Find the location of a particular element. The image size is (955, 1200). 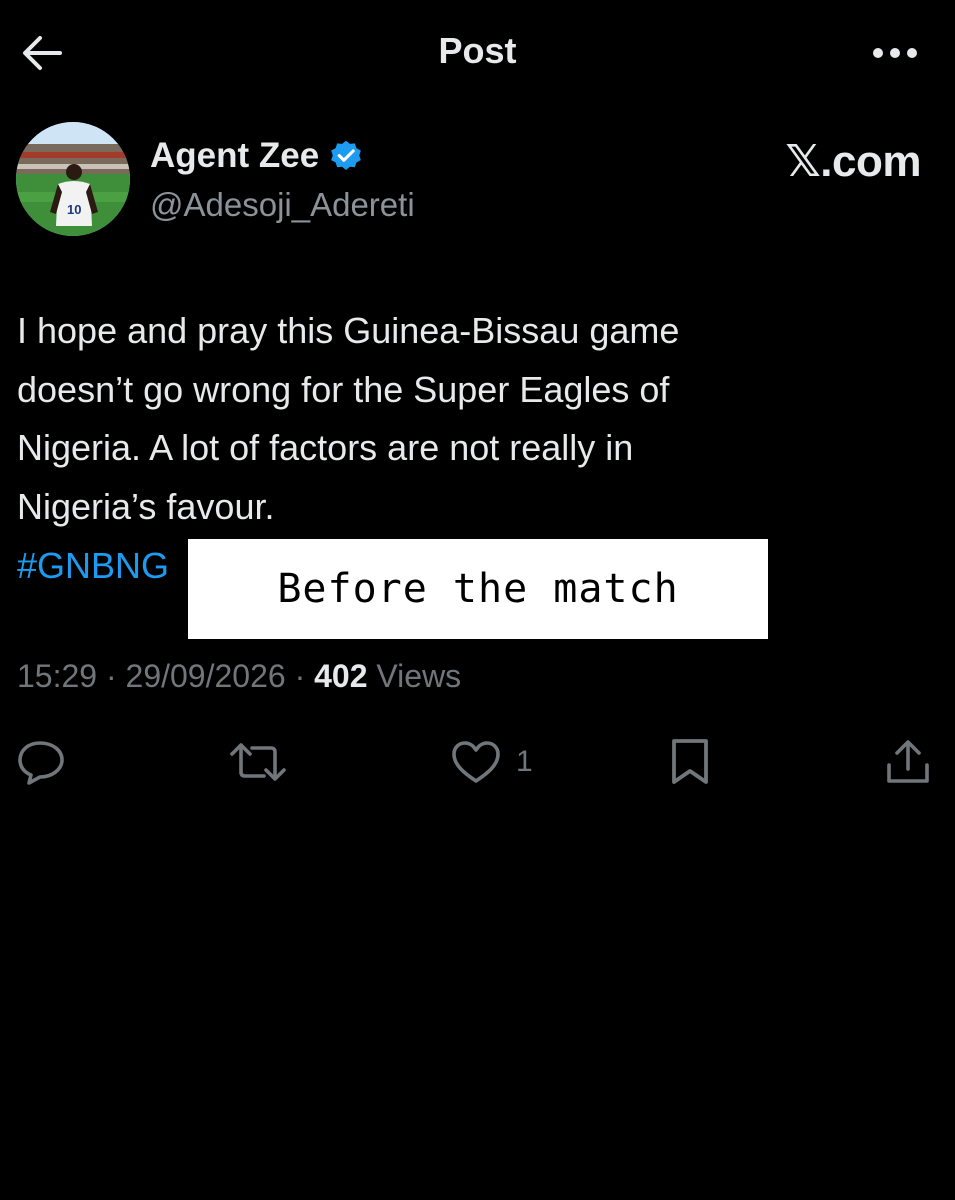

heart-icon is located at coordinates (476, 762).